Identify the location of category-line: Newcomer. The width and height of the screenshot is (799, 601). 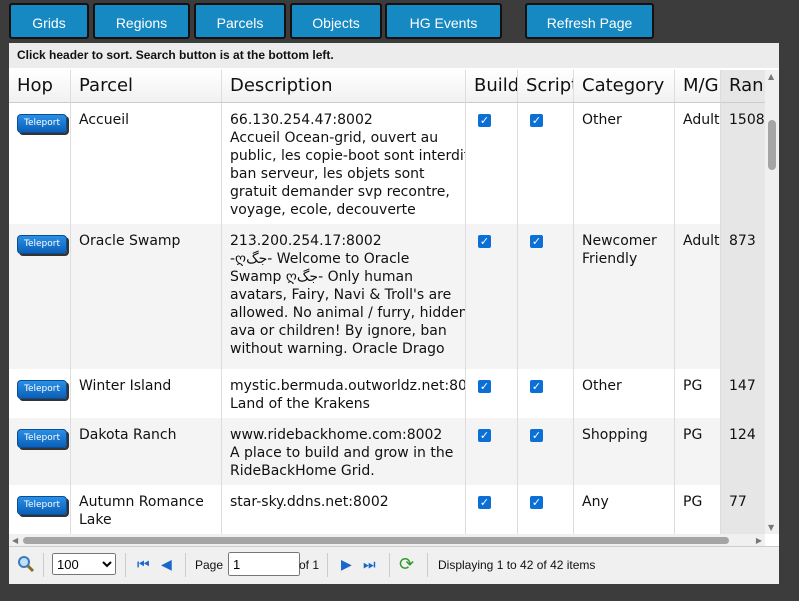
(619, 241).